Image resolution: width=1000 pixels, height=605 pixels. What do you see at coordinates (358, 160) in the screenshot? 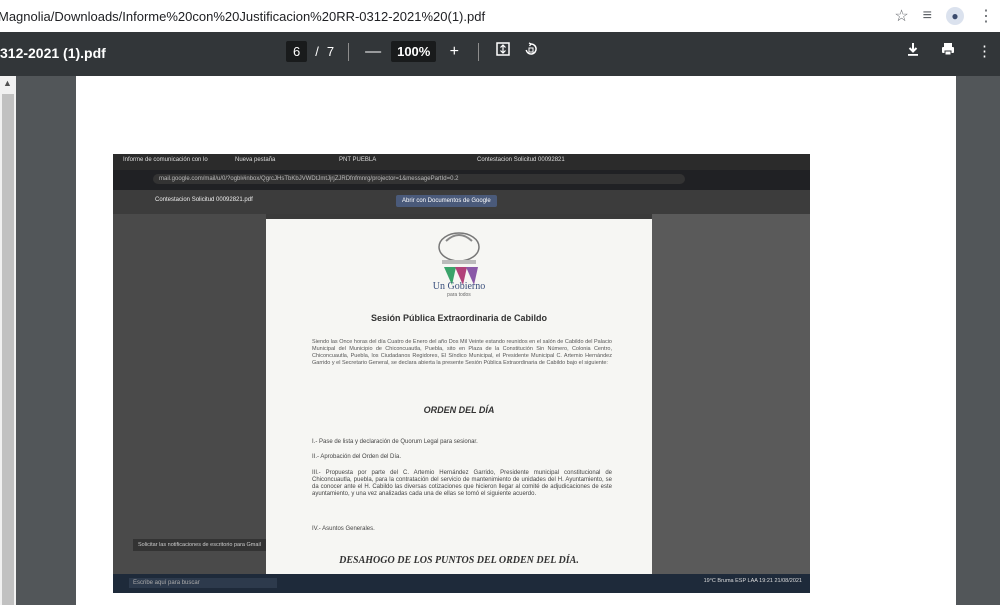
I see `photo-tab: PNT PUEBLA` at bounding box center [358, 160].